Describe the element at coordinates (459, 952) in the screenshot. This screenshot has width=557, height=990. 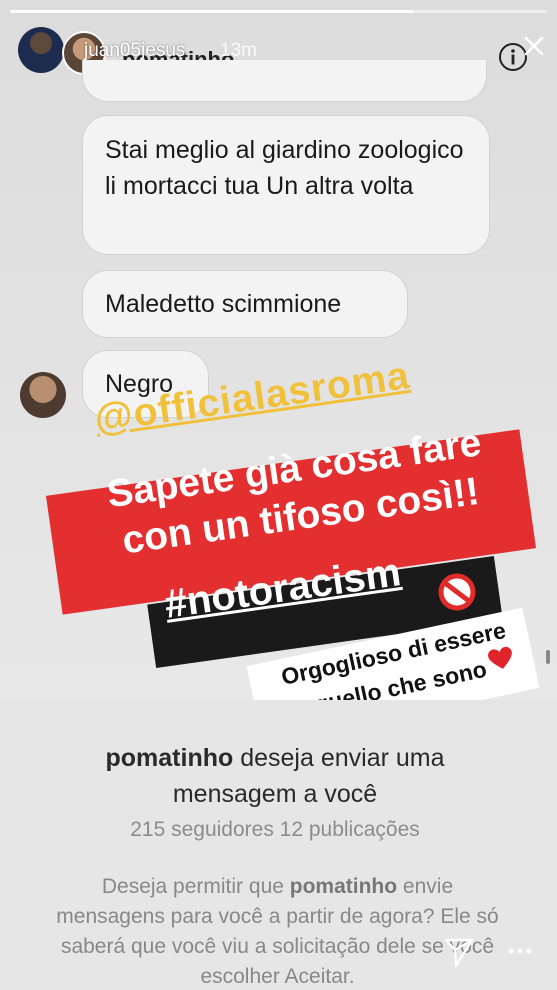
I see `send-icon` at that location.